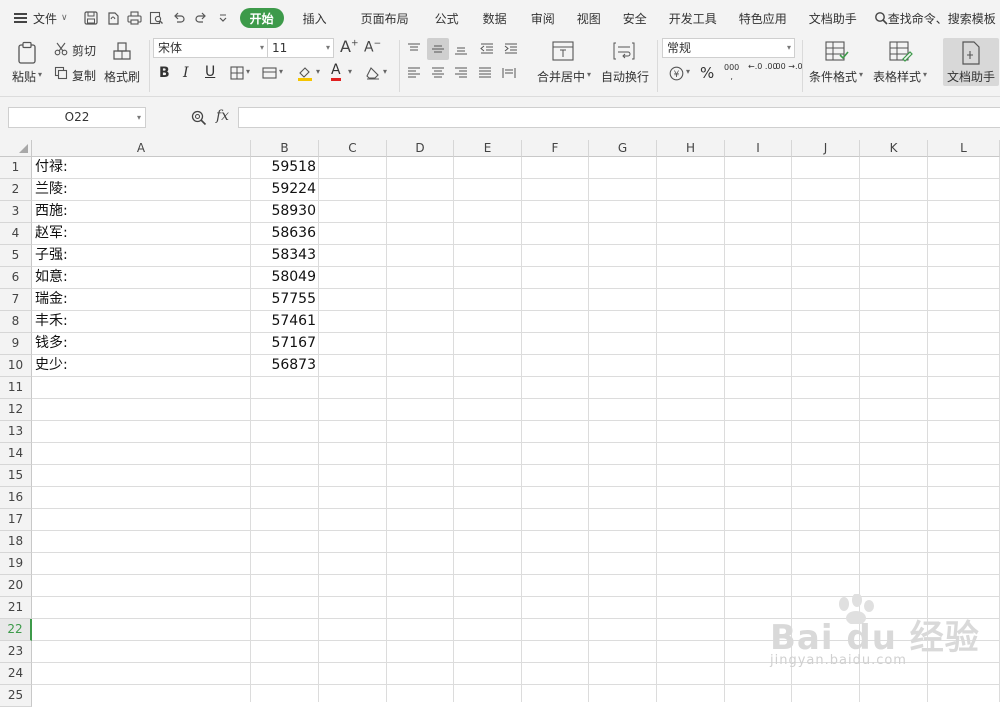 The image size is (1000, 707). Describe the element at coordinates (16, 148) in the screenshot. I see `select-all-corner` at that location.